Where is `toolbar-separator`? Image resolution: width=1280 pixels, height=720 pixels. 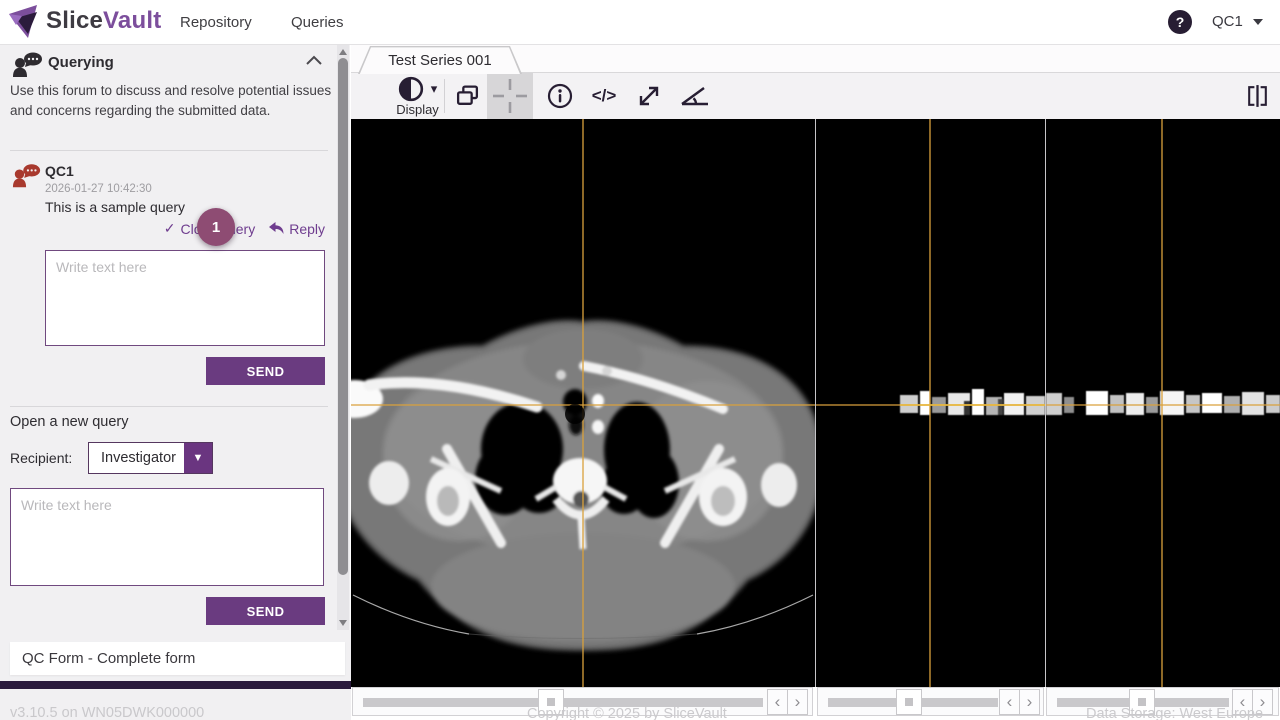 toolbar-separator is located at coordinates (444, 96).